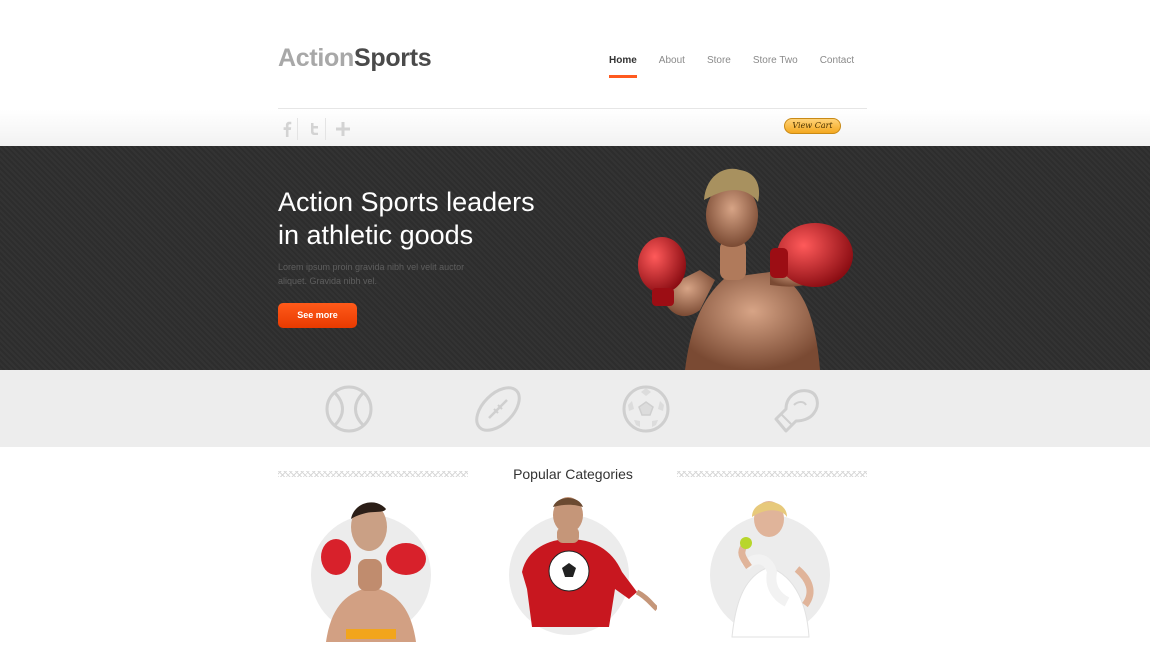 This screenshot has height=647, width=1150. Describe the element at coordinates (572, 108) in the screenshot. I see `header-divider` at that location.